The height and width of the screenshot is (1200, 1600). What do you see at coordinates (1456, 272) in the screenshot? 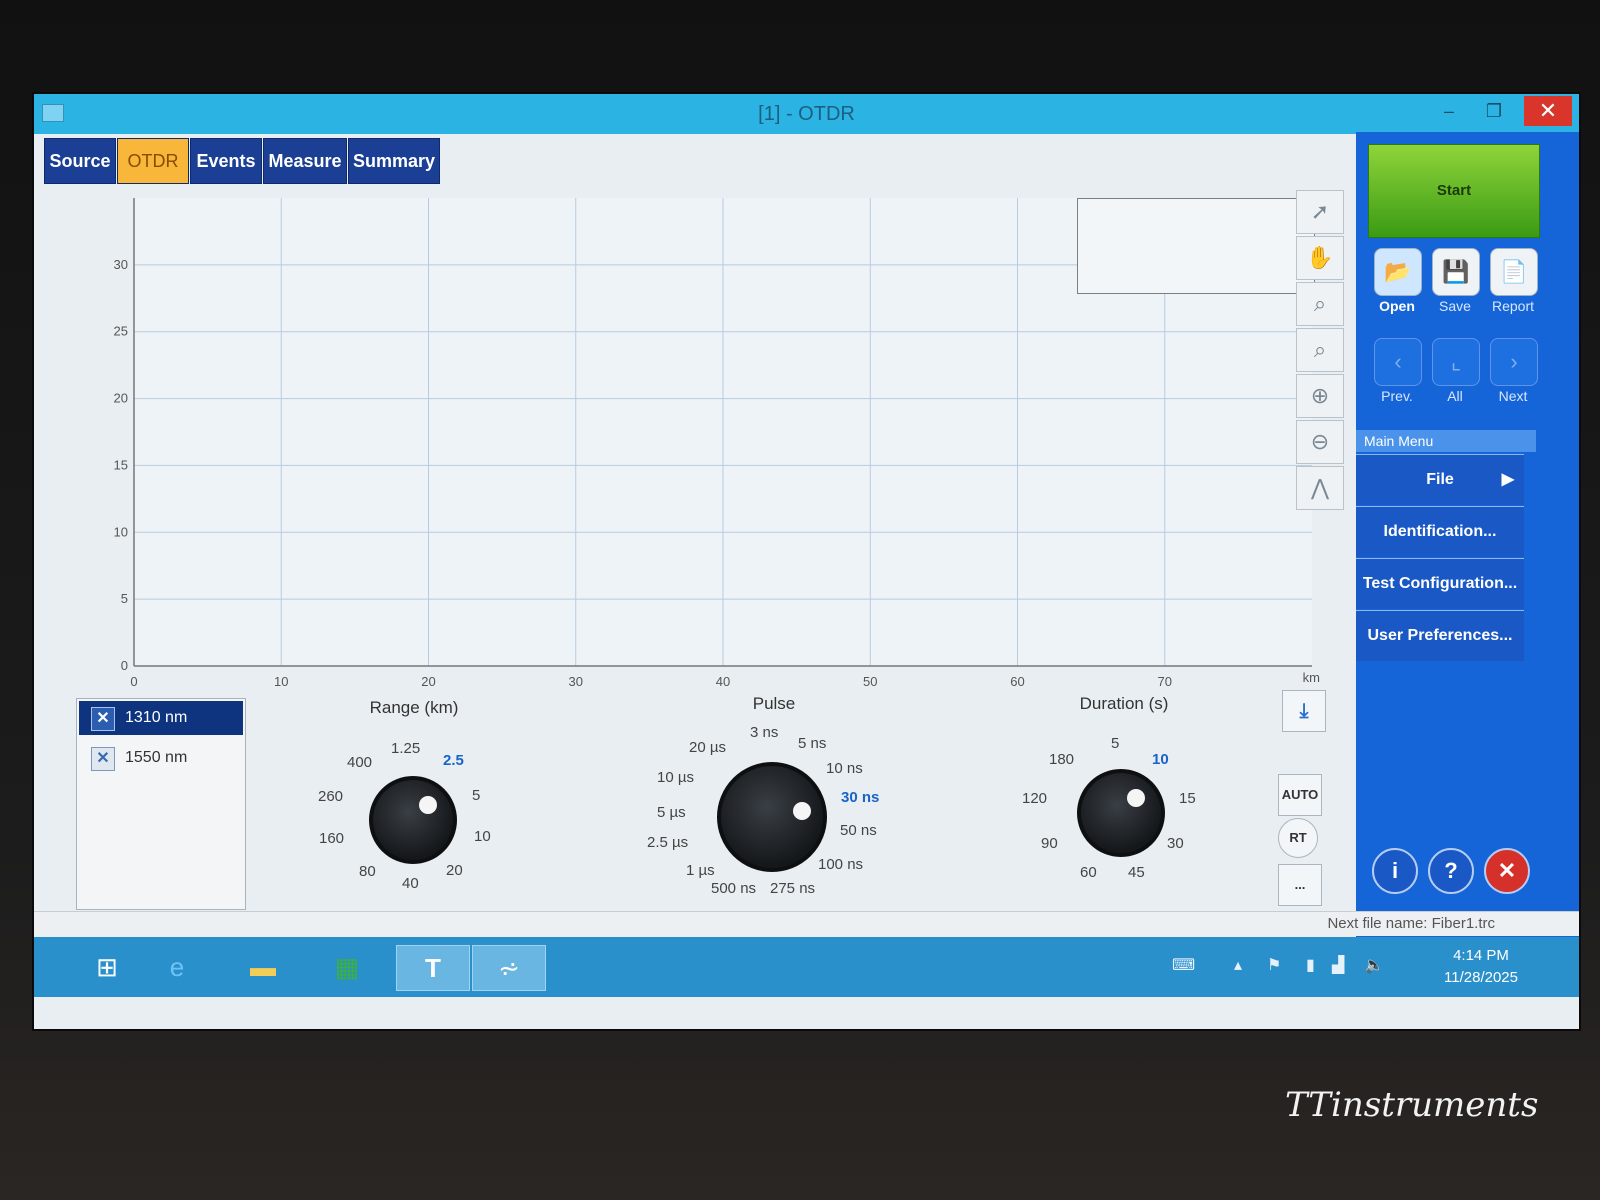
I see `save-button: 💾` at bounding box center [1456, 272].